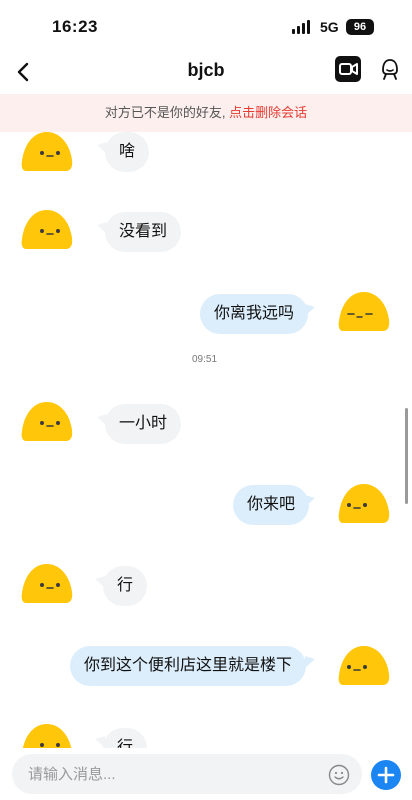 Image resolution: width=412 pixels, height=800 pixels. What do you see at coordinates (303, 27) in the screenshot?
I see `signal-icon` at bounding box center [303, 27].